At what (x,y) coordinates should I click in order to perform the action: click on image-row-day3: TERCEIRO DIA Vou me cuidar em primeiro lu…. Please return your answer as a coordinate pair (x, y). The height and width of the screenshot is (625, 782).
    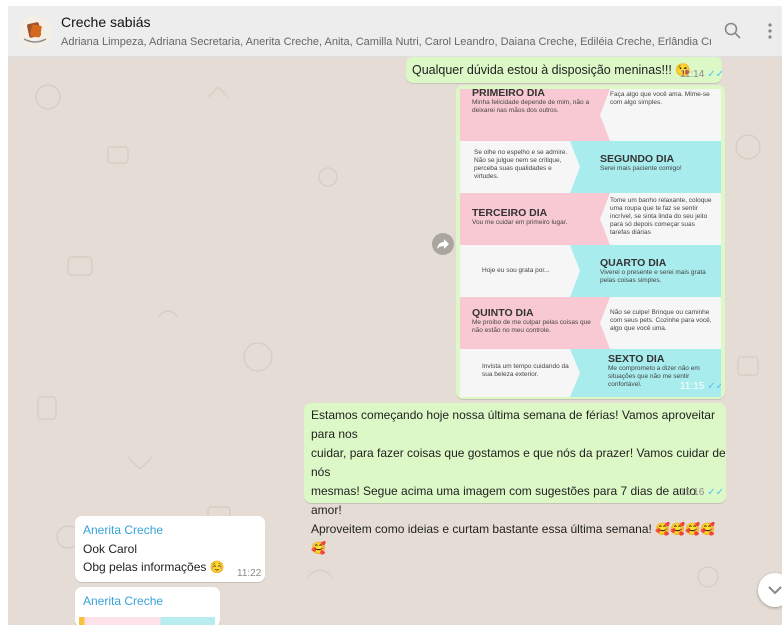
    Looking at the image, I should click on (590, 219).